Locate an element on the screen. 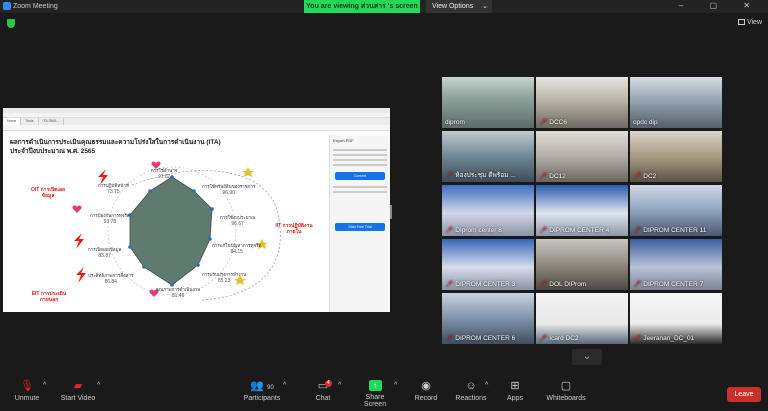 This screenshot has height=411, width=768. view-button: View is located at coordinates (749, 22).